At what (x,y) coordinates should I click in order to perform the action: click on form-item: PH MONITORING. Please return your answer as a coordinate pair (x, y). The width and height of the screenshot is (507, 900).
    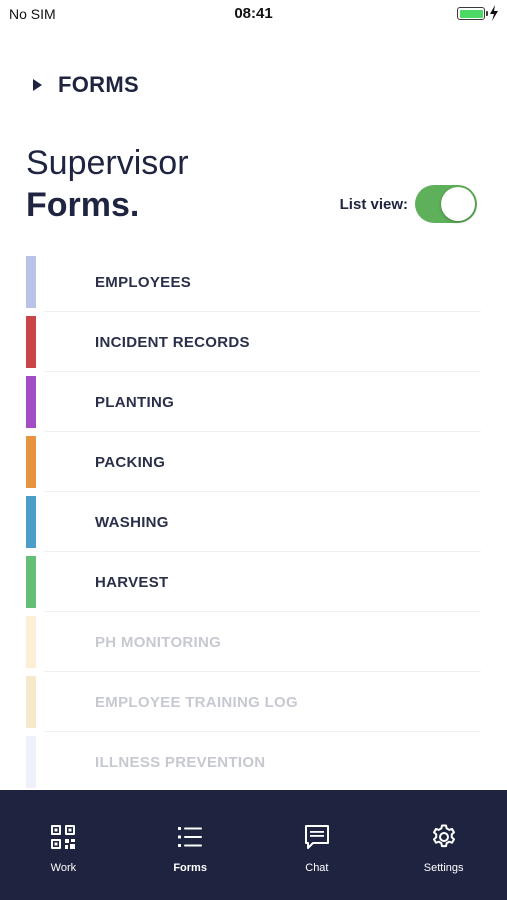
    Looking at the image, I should click on (253, 642).